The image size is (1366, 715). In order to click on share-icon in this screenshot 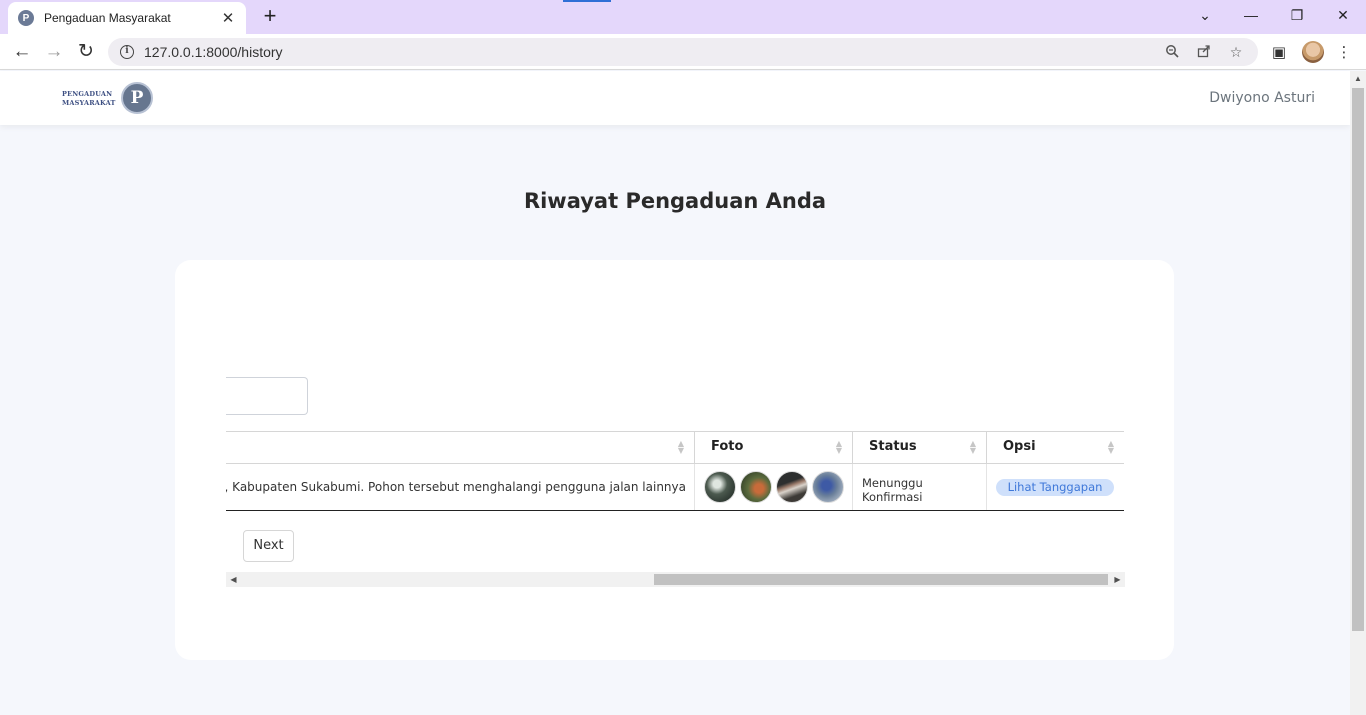, I will do `click(1204, 52)`.